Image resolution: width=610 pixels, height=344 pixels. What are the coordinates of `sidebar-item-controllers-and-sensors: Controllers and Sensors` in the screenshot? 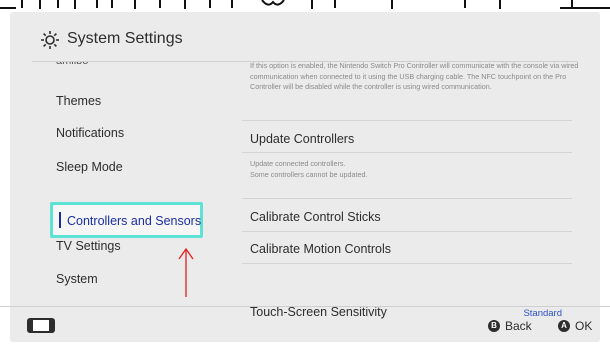 It's located at (126, 220).